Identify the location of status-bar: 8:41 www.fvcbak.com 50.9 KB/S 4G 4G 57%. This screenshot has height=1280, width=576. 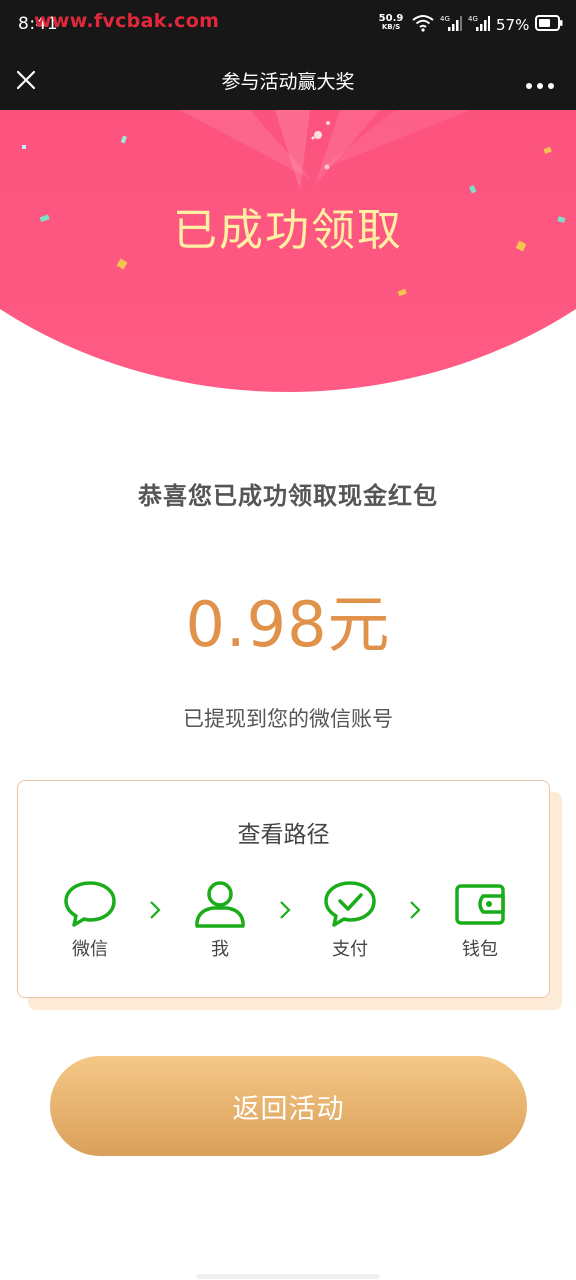
(288, 25).